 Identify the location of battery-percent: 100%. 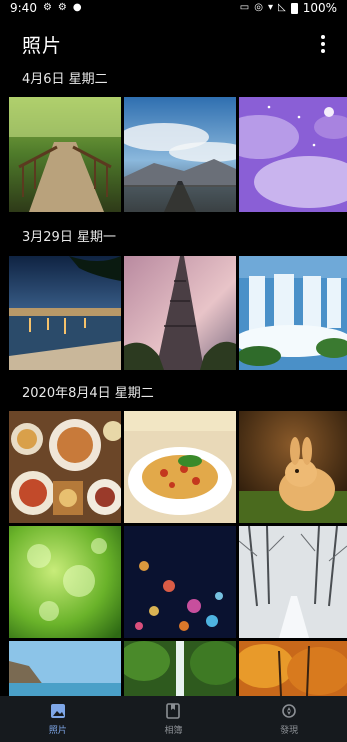
(319, 8).